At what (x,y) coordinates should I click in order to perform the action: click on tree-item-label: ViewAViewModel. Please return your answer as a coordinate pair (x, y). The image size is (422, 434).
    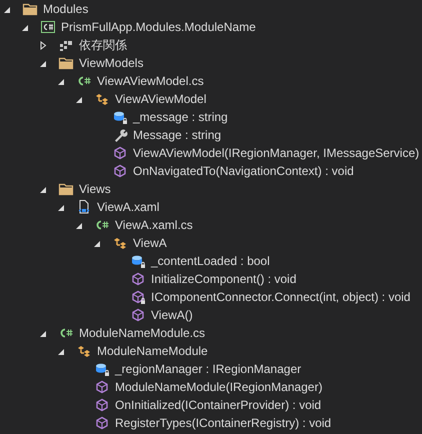
    Looking at the image, I should click on (160, 99).